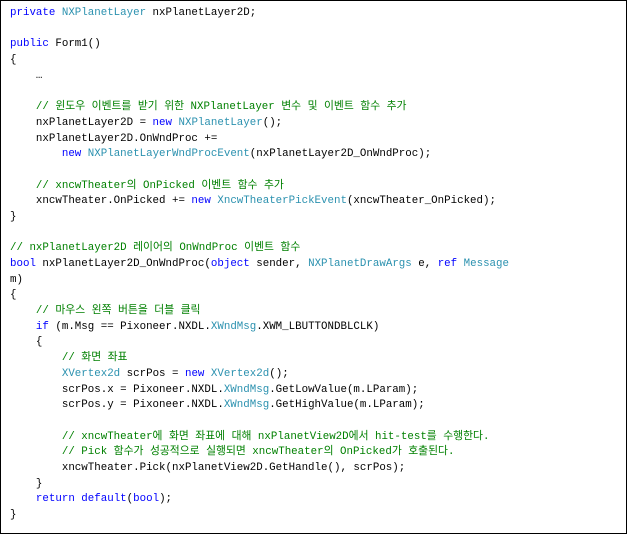 The width and height of the screenshot is (627, 534). I want to click on code-text: (xncwTheater_OnPicked);, so click(421, 201).